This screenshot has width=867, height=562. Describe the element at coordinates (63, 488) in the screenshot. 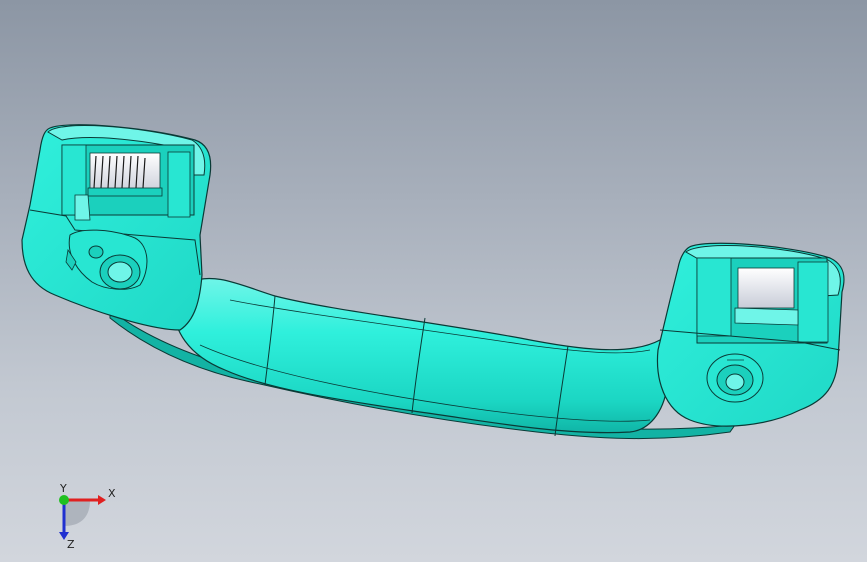

I see `y-axis-label: Y` at that location.